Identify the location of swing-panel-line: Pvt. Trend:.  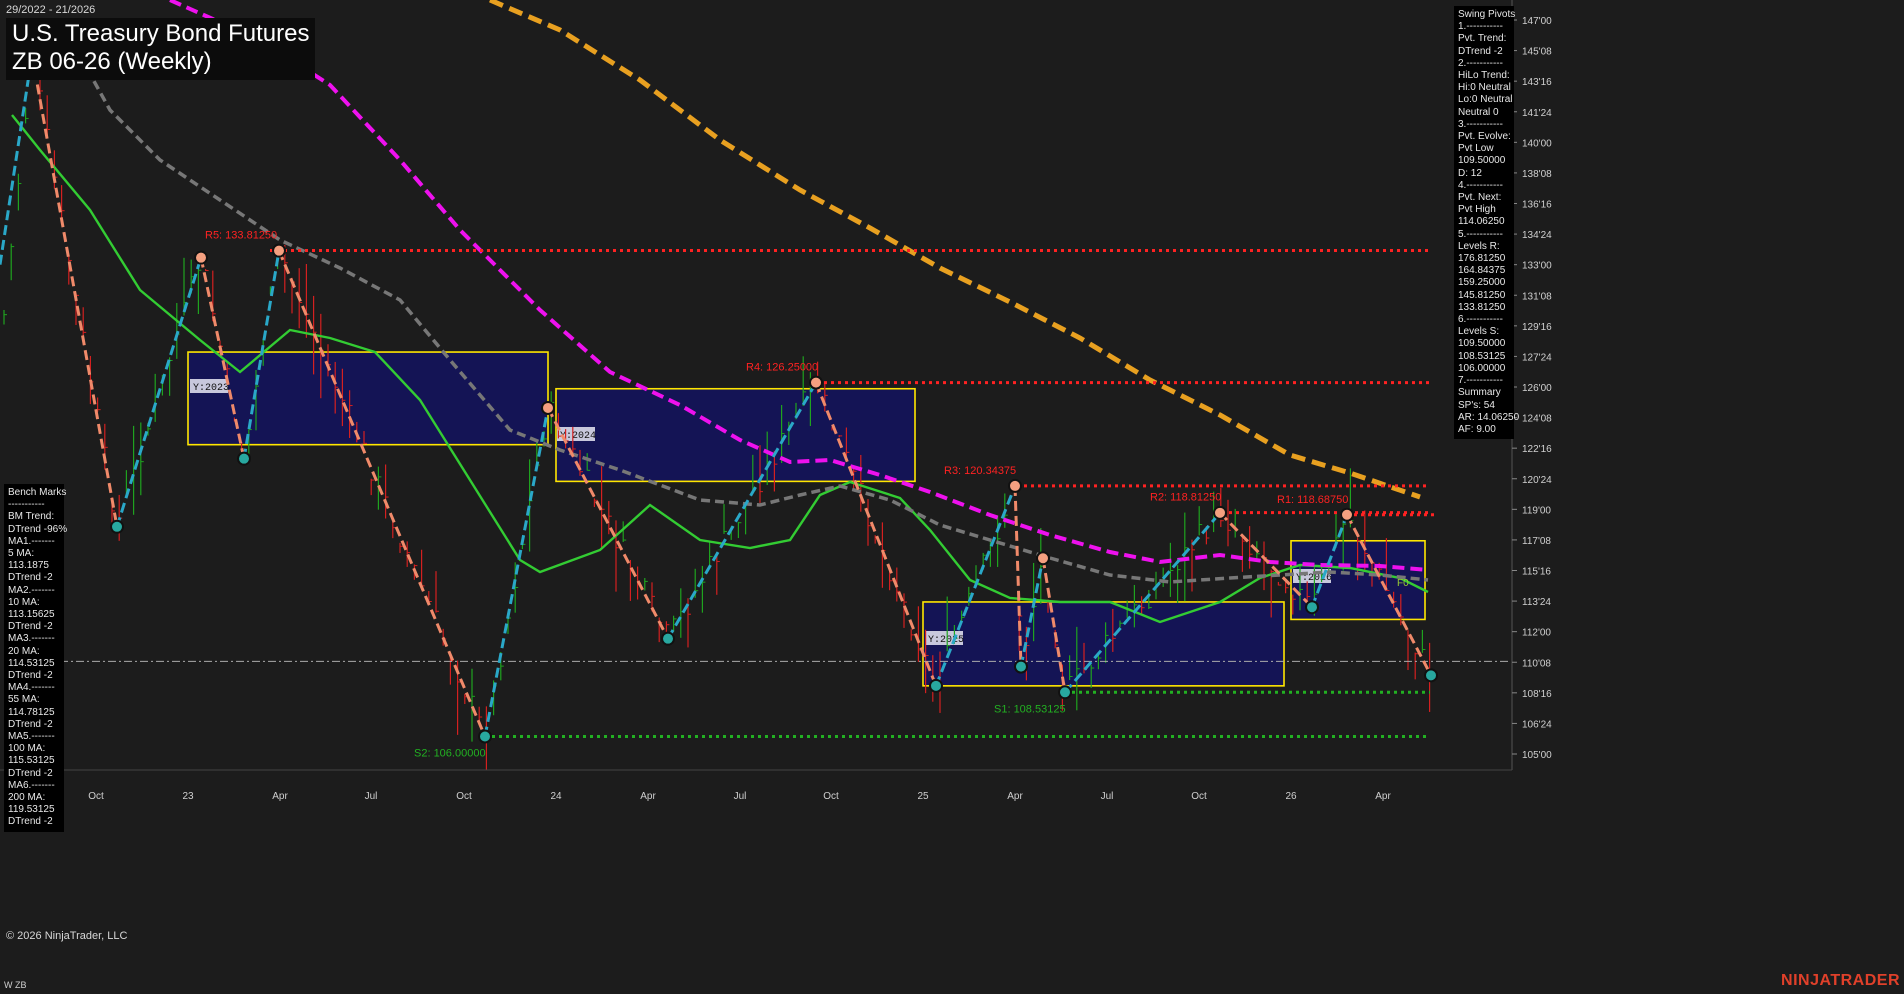
(1482, 39).